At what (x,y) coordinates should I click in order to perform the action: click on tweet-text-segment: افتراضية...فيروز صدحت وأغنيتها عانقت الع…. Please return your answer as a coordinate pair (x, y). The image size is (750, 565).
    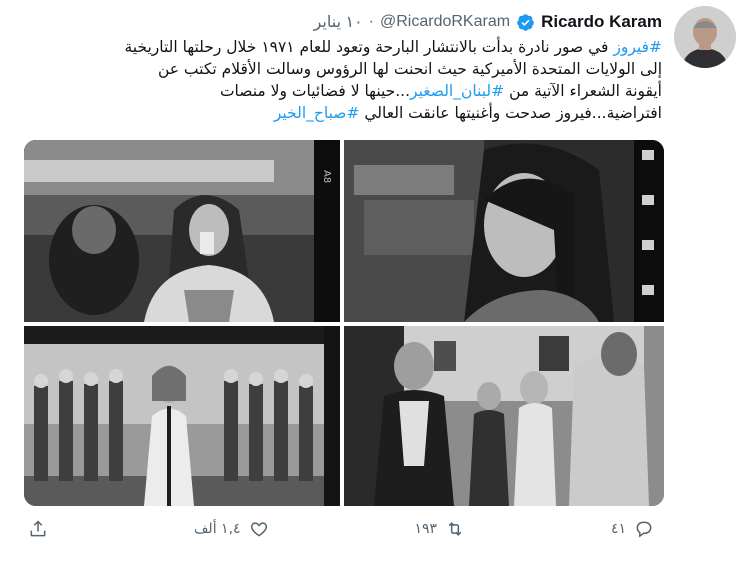
    Looking at the image, I should click on (510, 113).